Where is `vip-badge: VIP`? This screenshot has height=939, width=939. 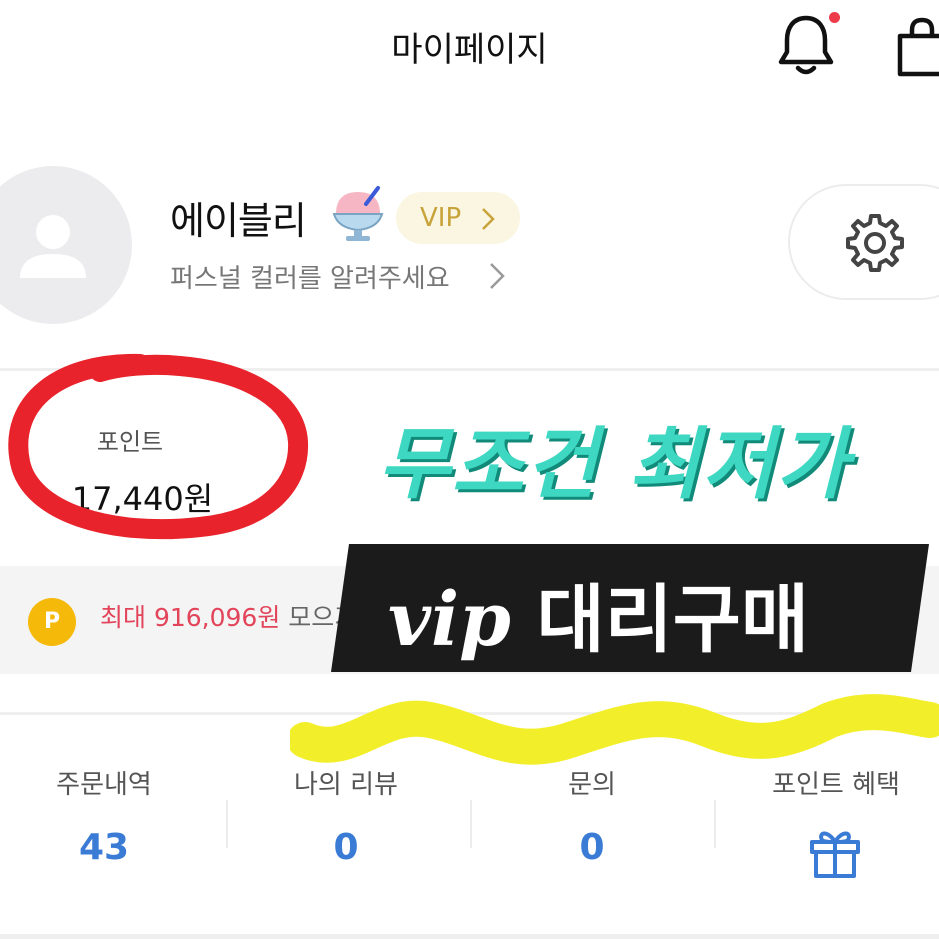 vip-badge: VIP is located at coordinates (458, 218).